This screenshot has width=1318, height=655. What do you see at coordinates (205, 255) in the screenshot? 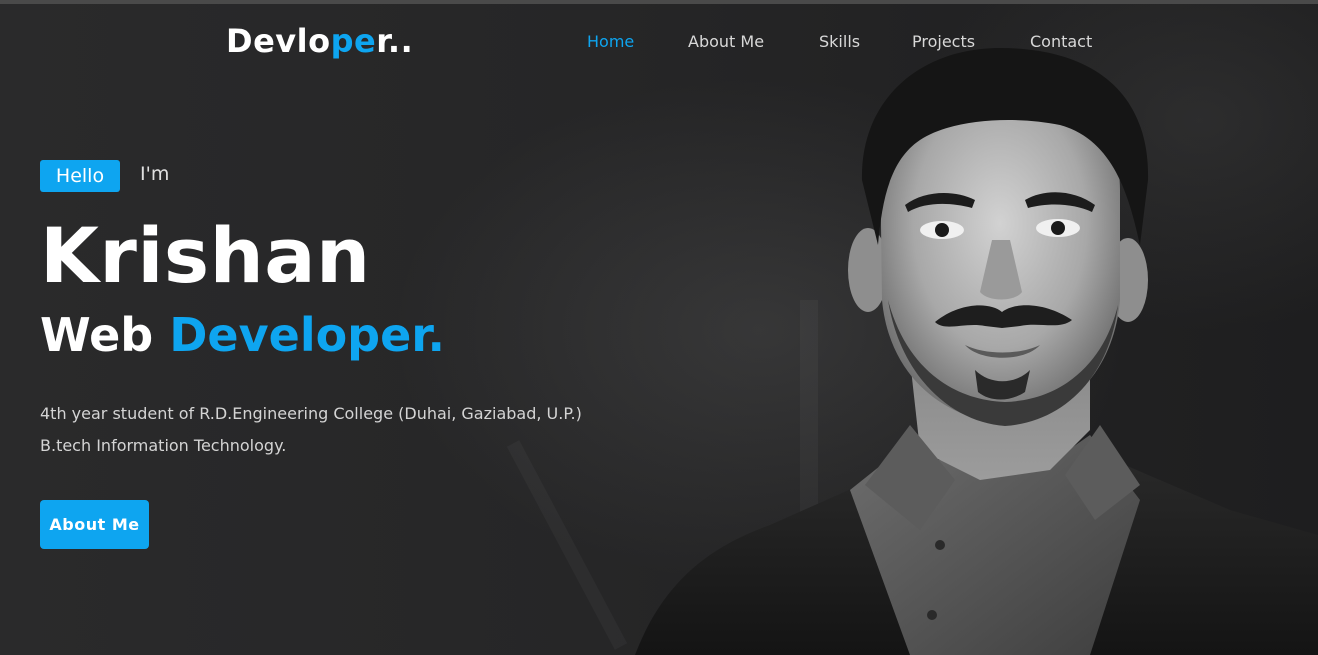
I see `hero-name: Krishan` at bounding box center [205, 255].